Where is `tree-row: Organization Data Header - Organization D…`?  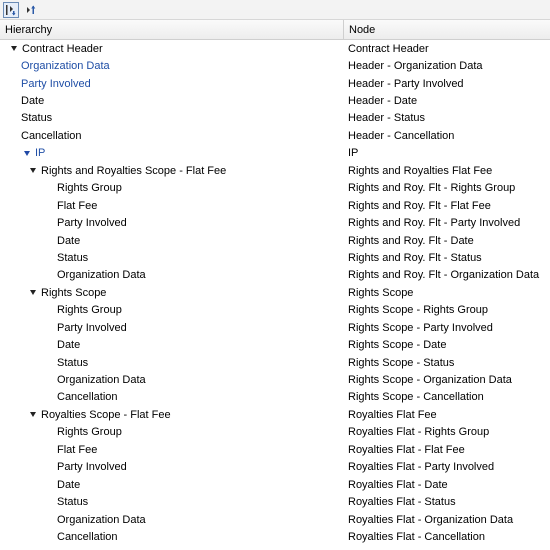
tree-row: Organization Data Header - Organization D… is located at coordinates (275, 65).